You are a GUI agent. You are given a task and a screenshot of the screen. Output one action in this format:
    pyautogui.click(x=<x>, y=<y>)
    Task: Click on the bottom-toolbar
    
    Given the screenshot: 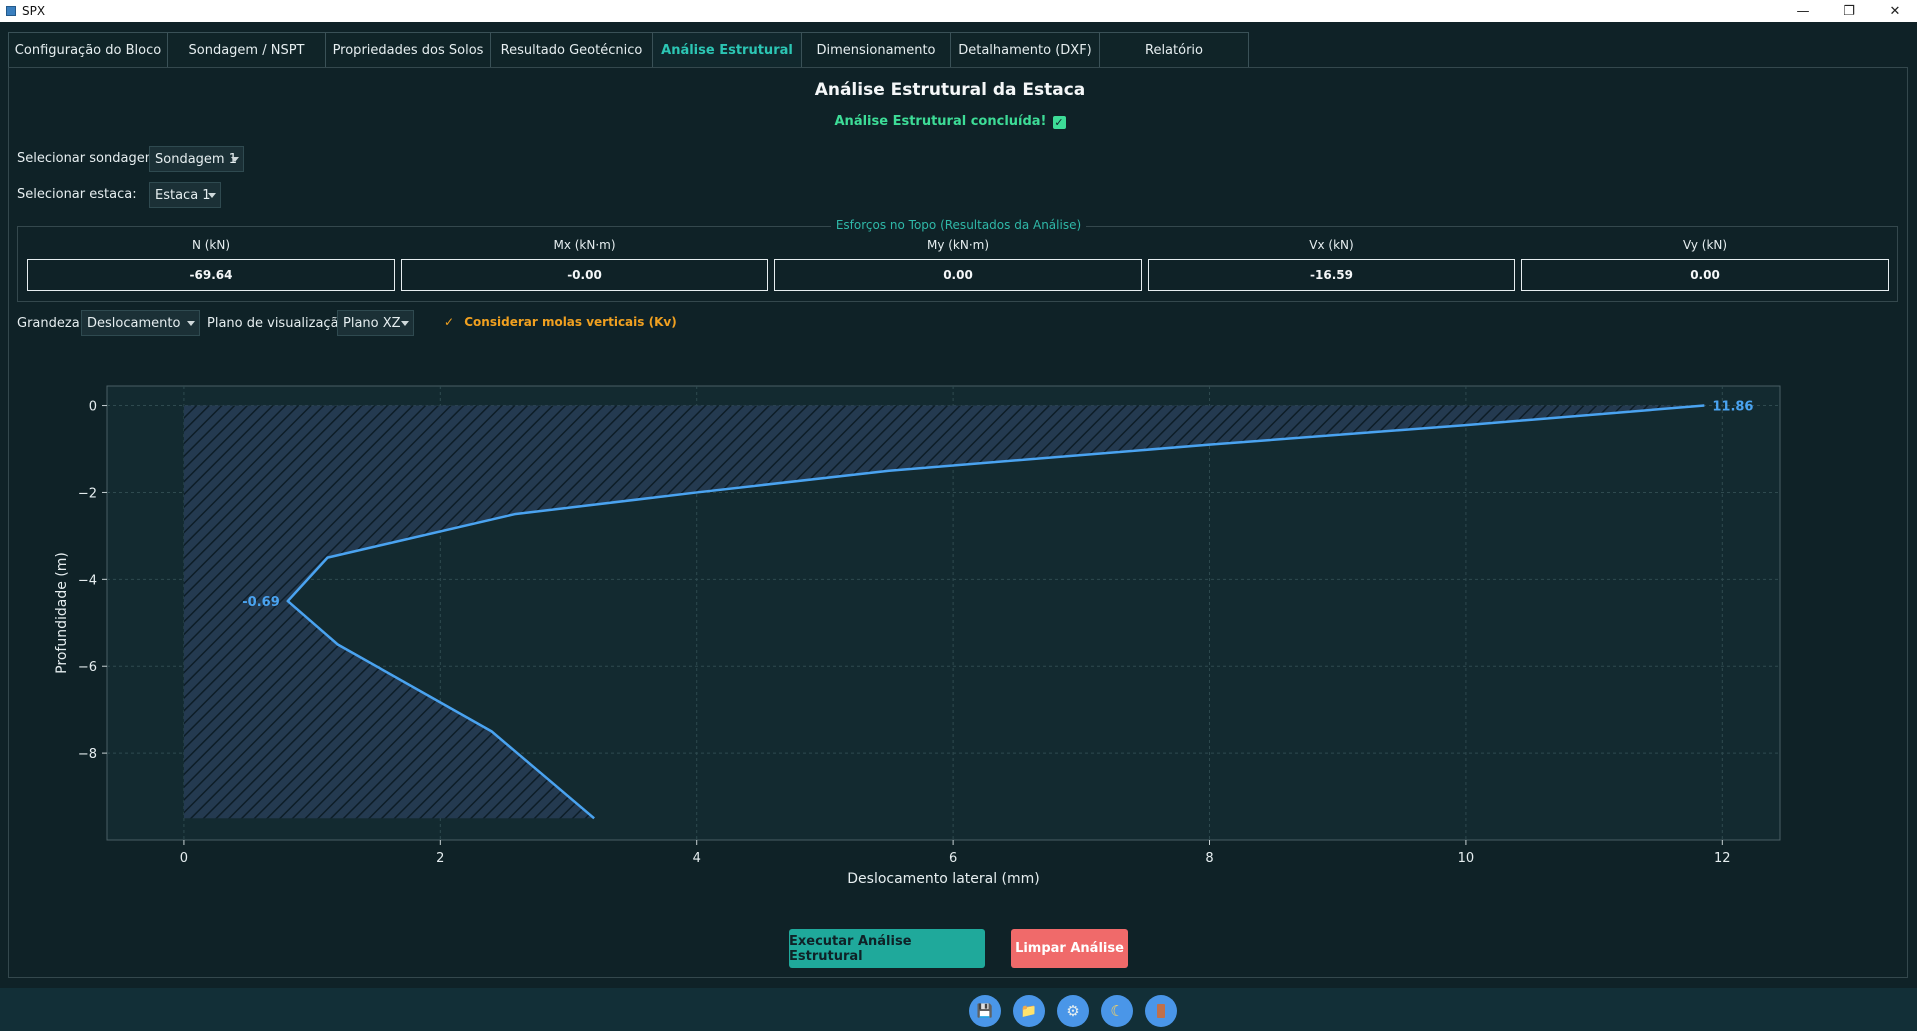 What is the action you would take?
    pyautogui.click(x=958, y=1009)
    